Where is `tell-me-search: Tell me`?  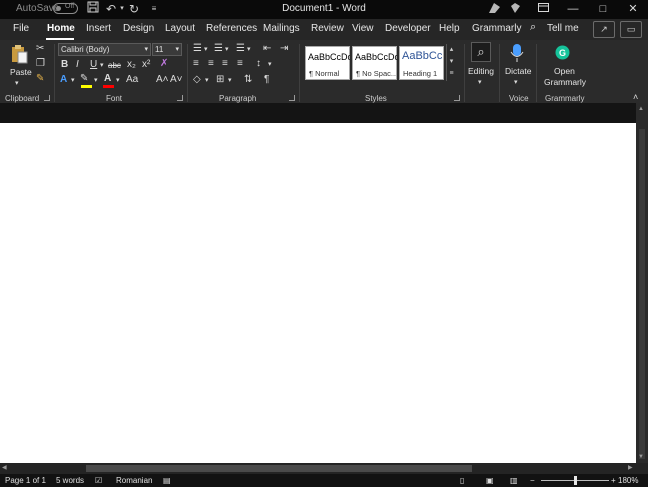
tell-me-search: Tell me is located at coordinates (563, 28).